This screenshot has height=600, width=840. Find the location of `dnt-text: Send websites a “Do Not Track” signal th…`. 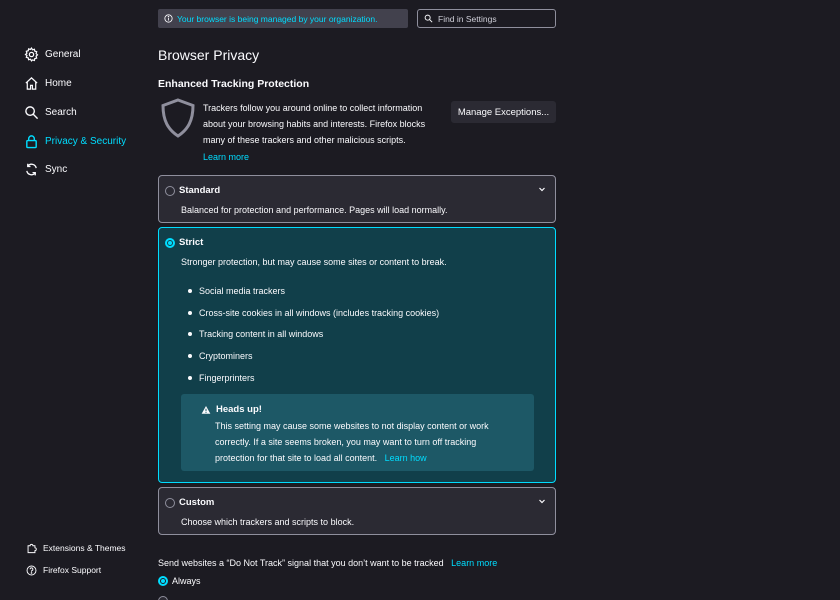

dnt-text: Send websites a “Do Not Track” signal th… is located at coordinates (301, 563).